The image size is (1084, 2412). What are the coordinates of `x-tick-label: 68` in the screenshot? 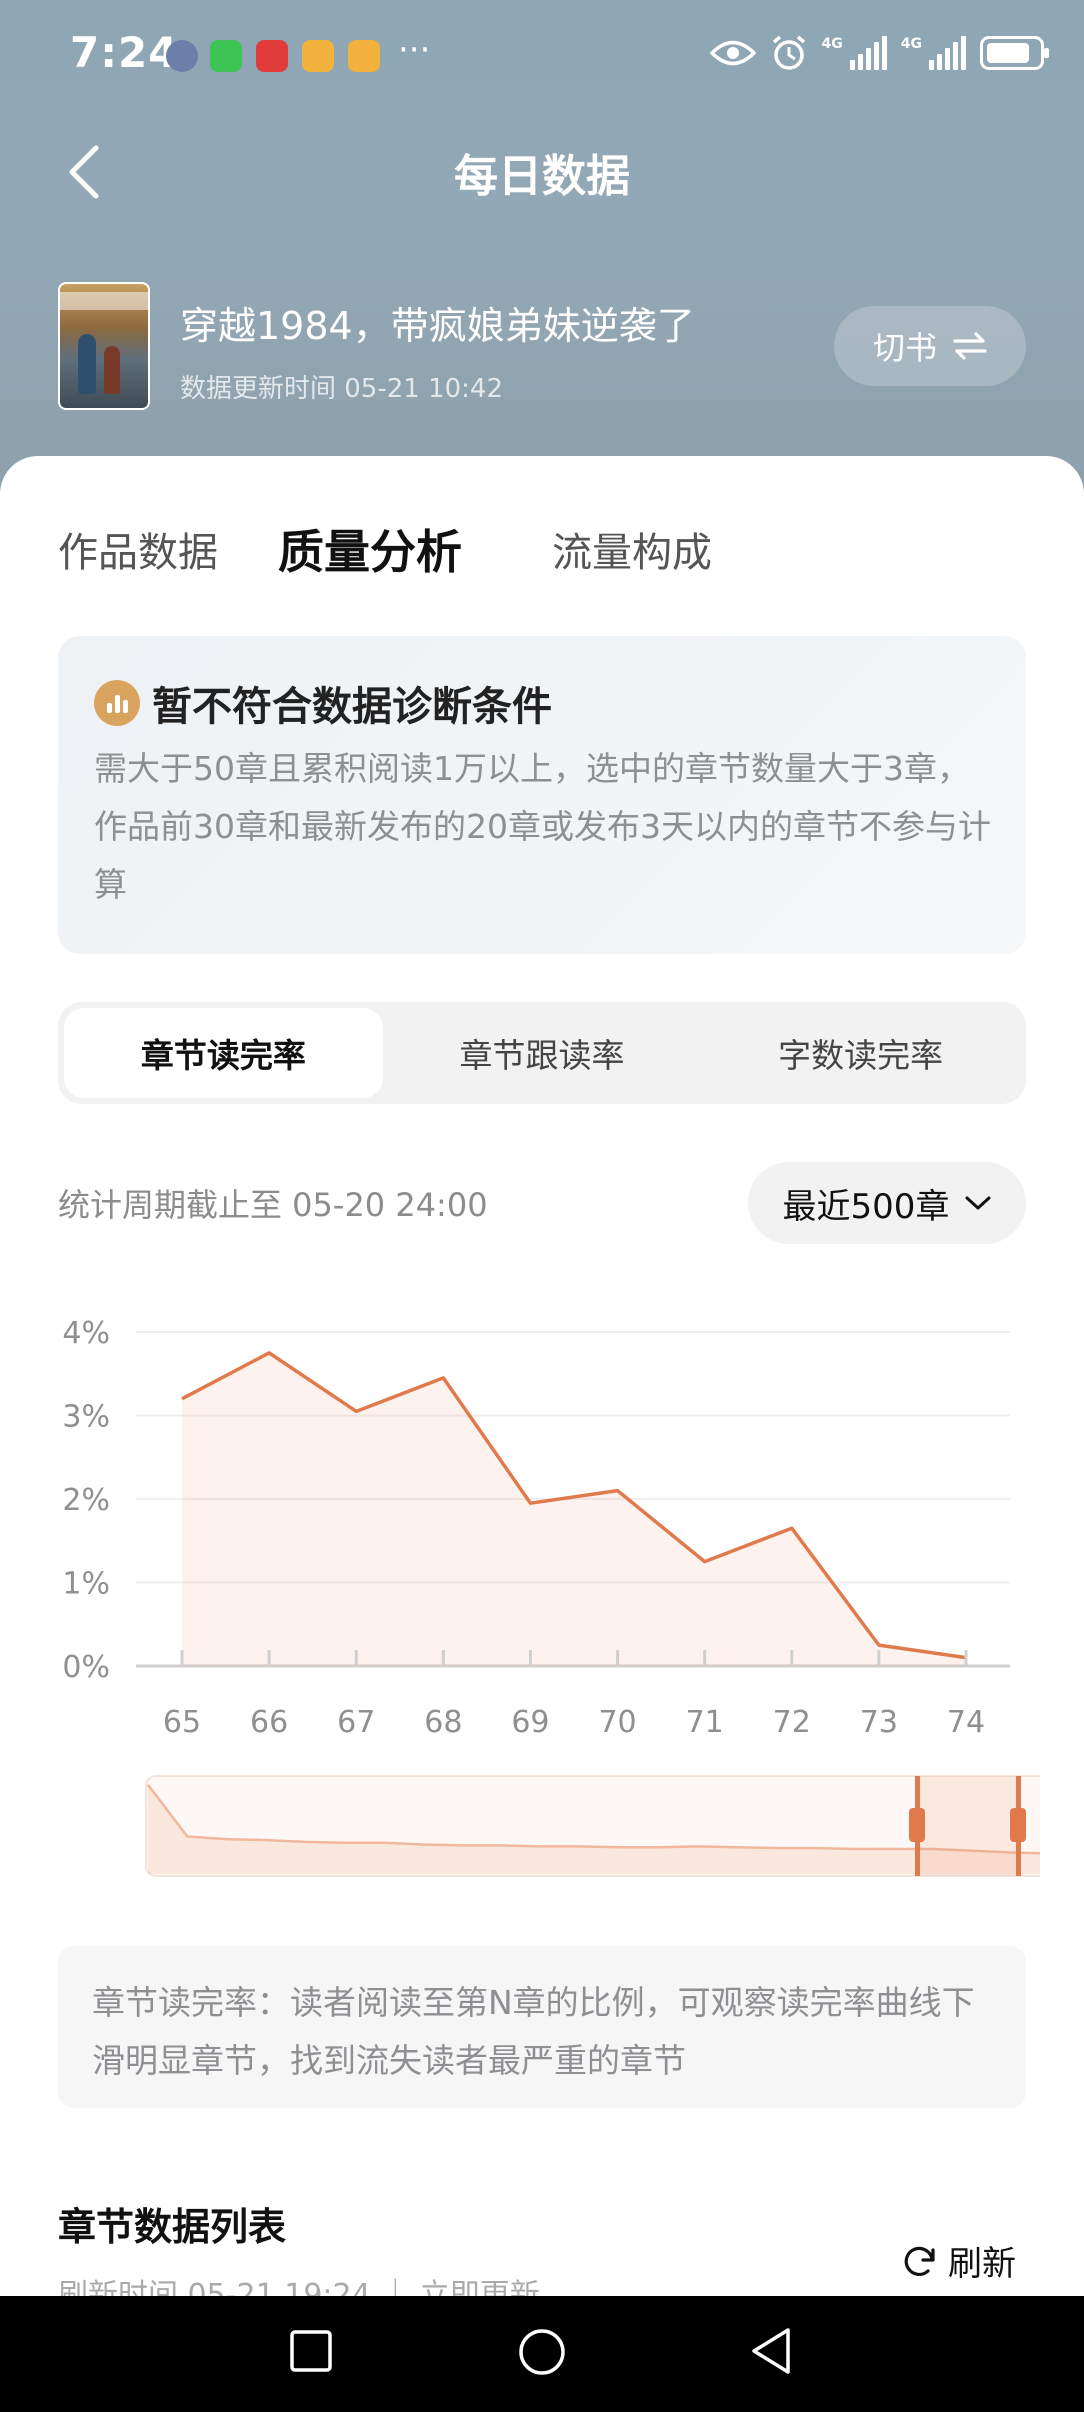 It's located at (443, 1722).